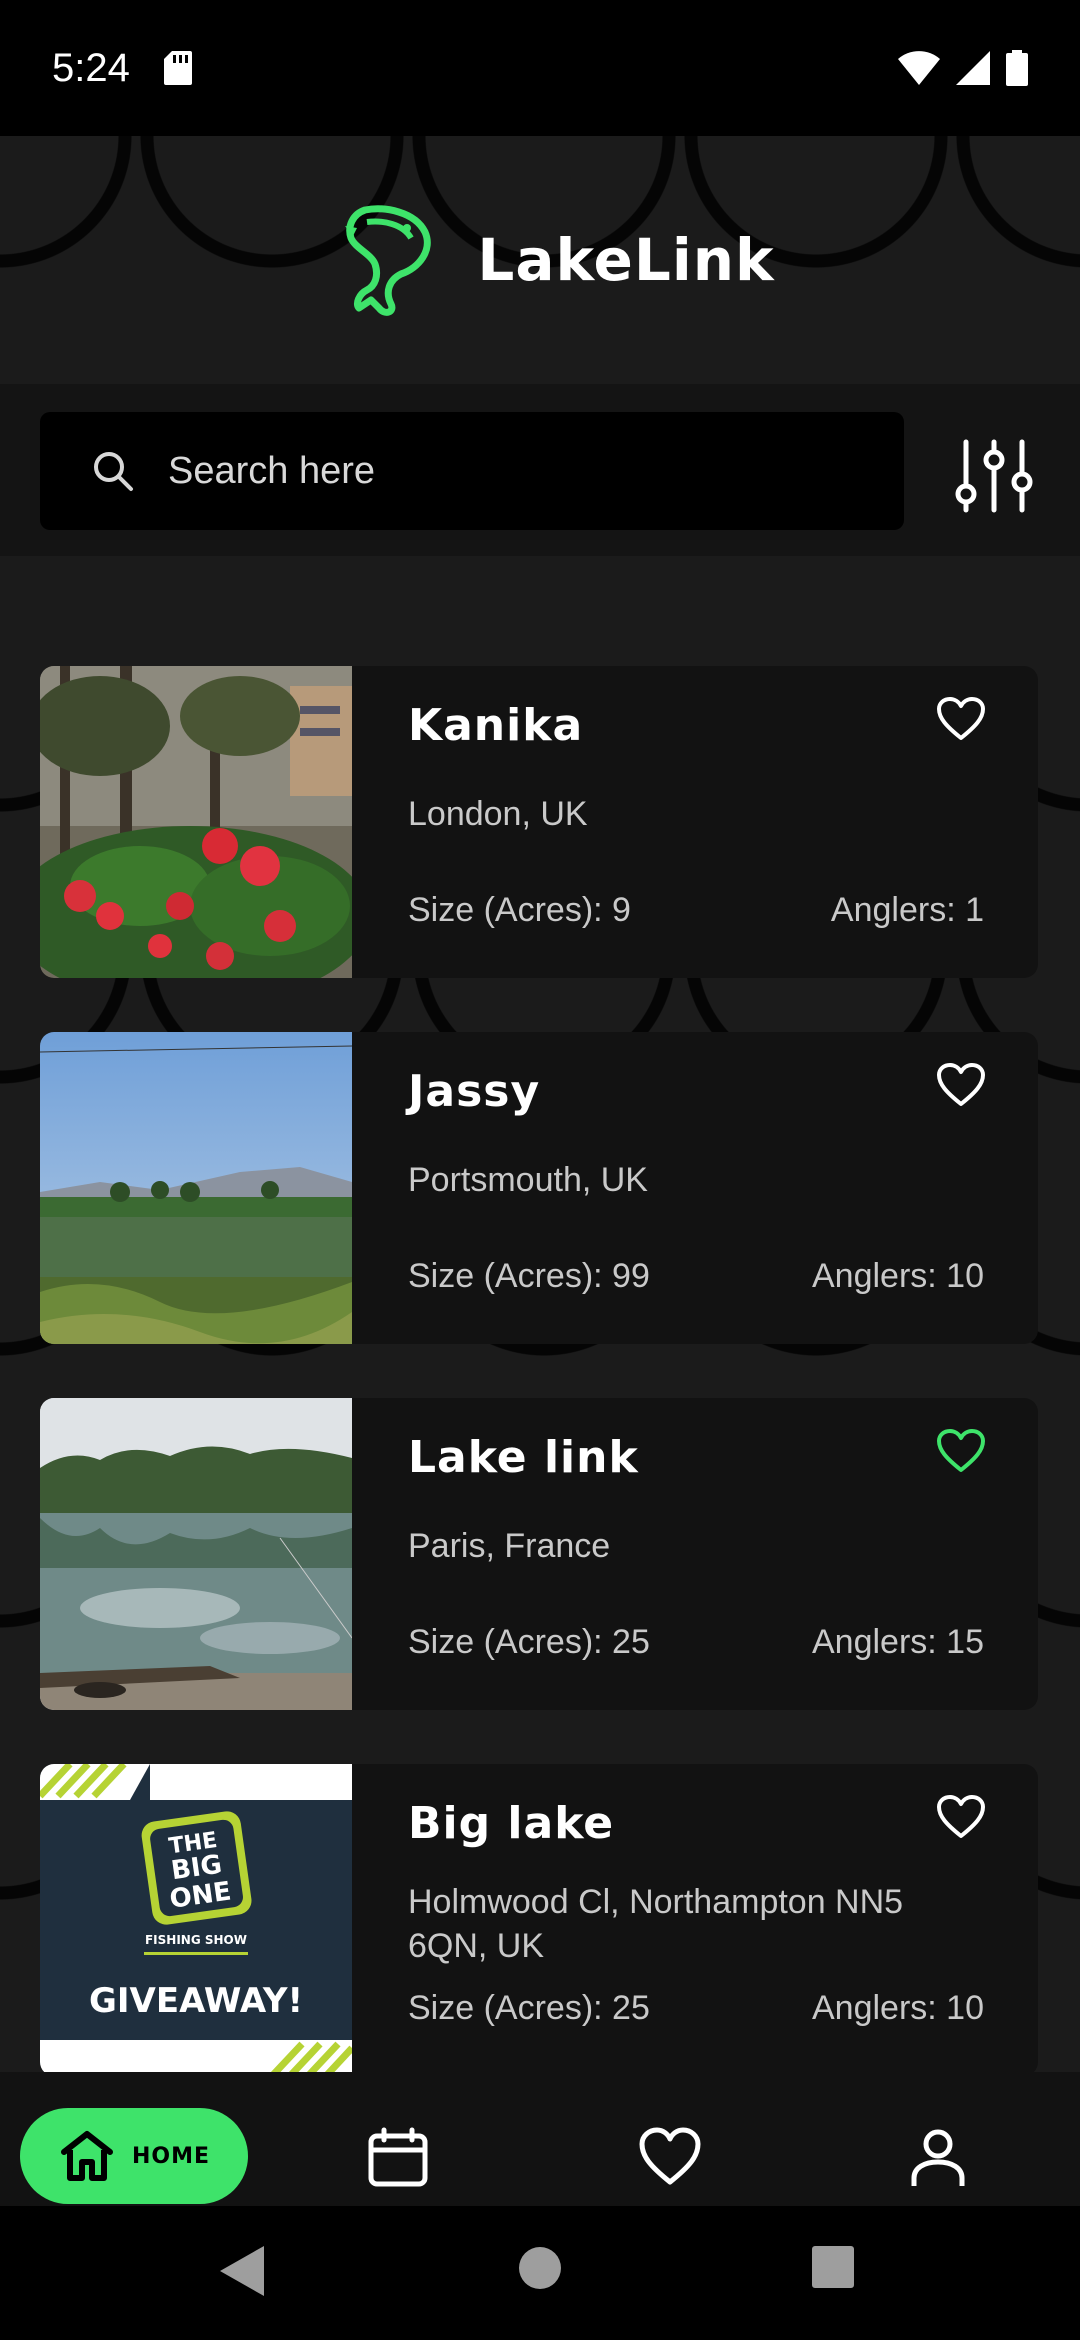  I want to click on wifi-icon, so click(919, 68).